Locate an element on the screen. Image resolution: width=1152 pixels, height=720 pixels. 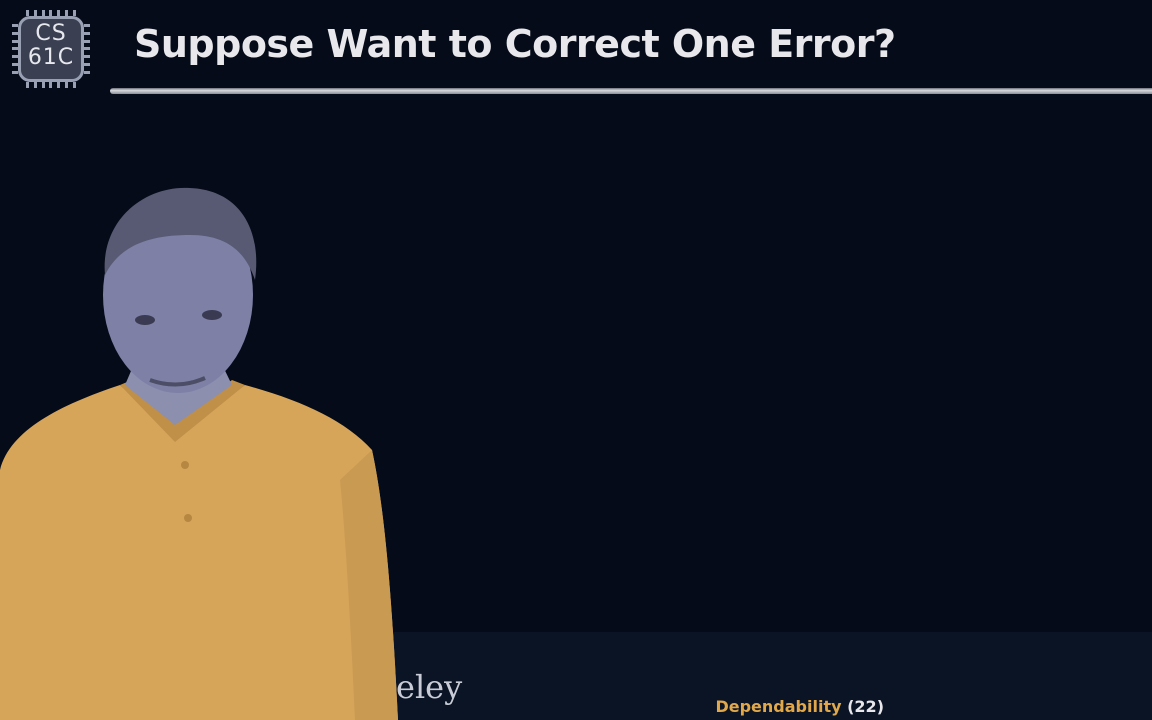
slide-number: (22) is located at coordinates (865, 706).